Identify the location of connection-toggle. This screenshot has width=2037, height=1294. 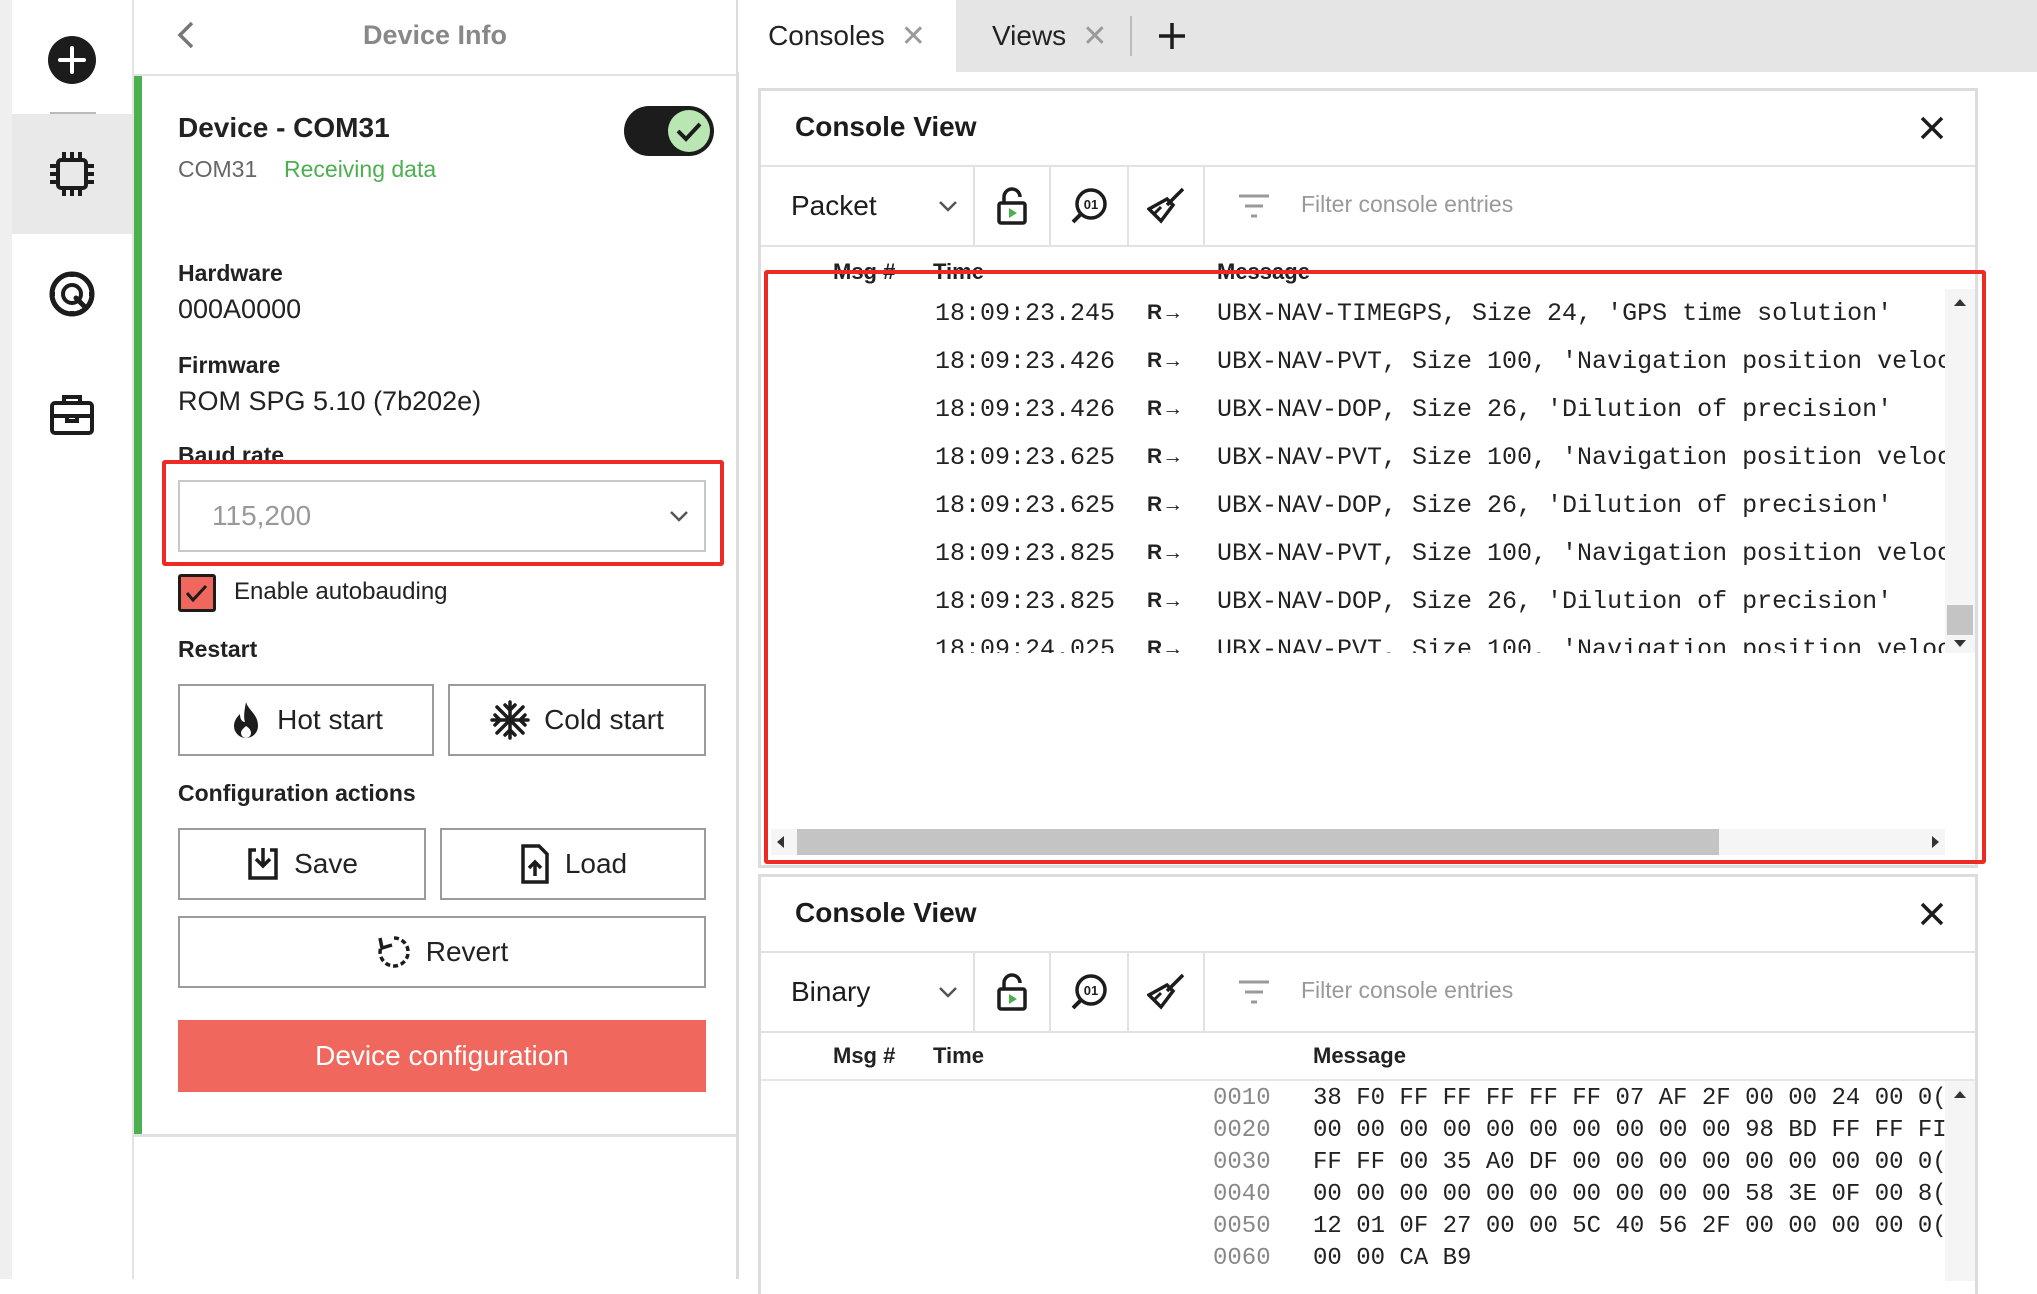
(669, 131).